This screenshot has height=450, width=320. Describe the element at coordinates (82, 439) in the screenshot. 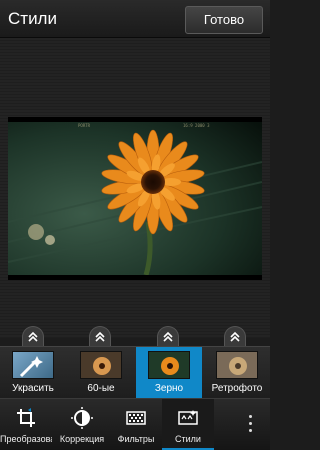

I see `tool-label: Коррекция` at that location.